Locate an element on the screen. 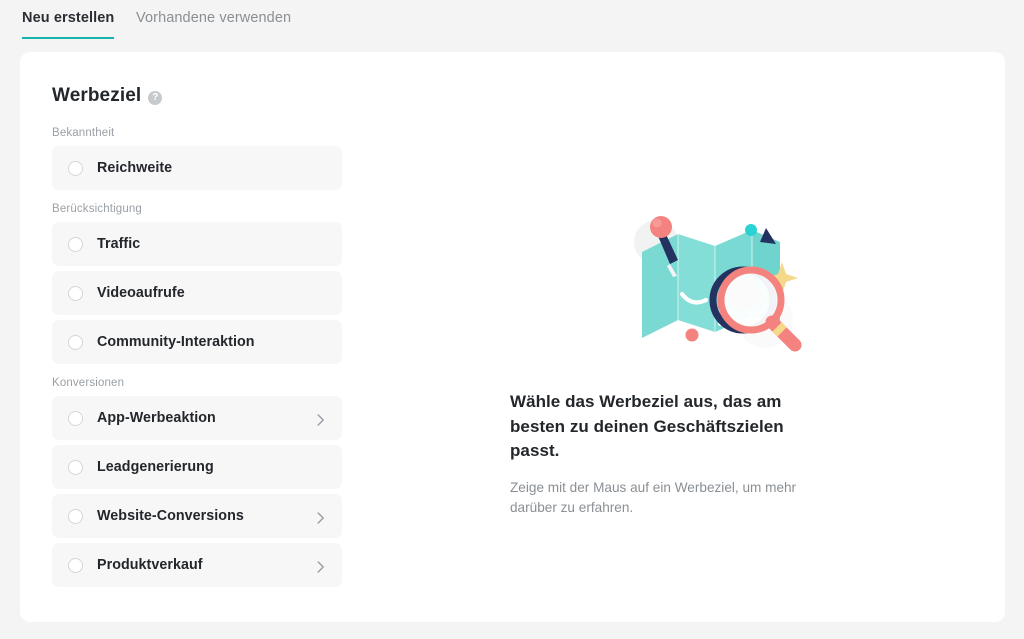  tab-create-new: Neu erstellen is located at coordinates (68, 24).